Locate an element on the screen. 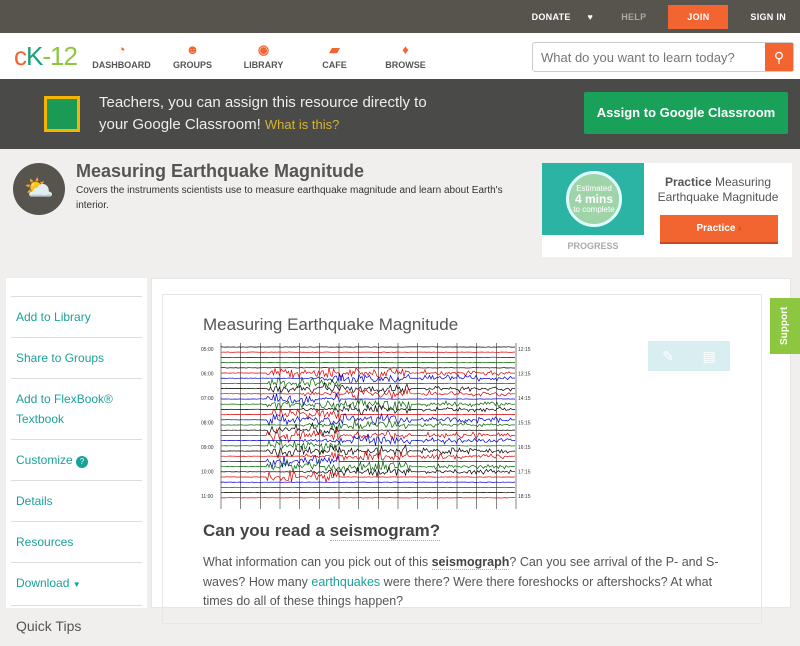  customize-label: Customize is located at coordinates (44, 460).